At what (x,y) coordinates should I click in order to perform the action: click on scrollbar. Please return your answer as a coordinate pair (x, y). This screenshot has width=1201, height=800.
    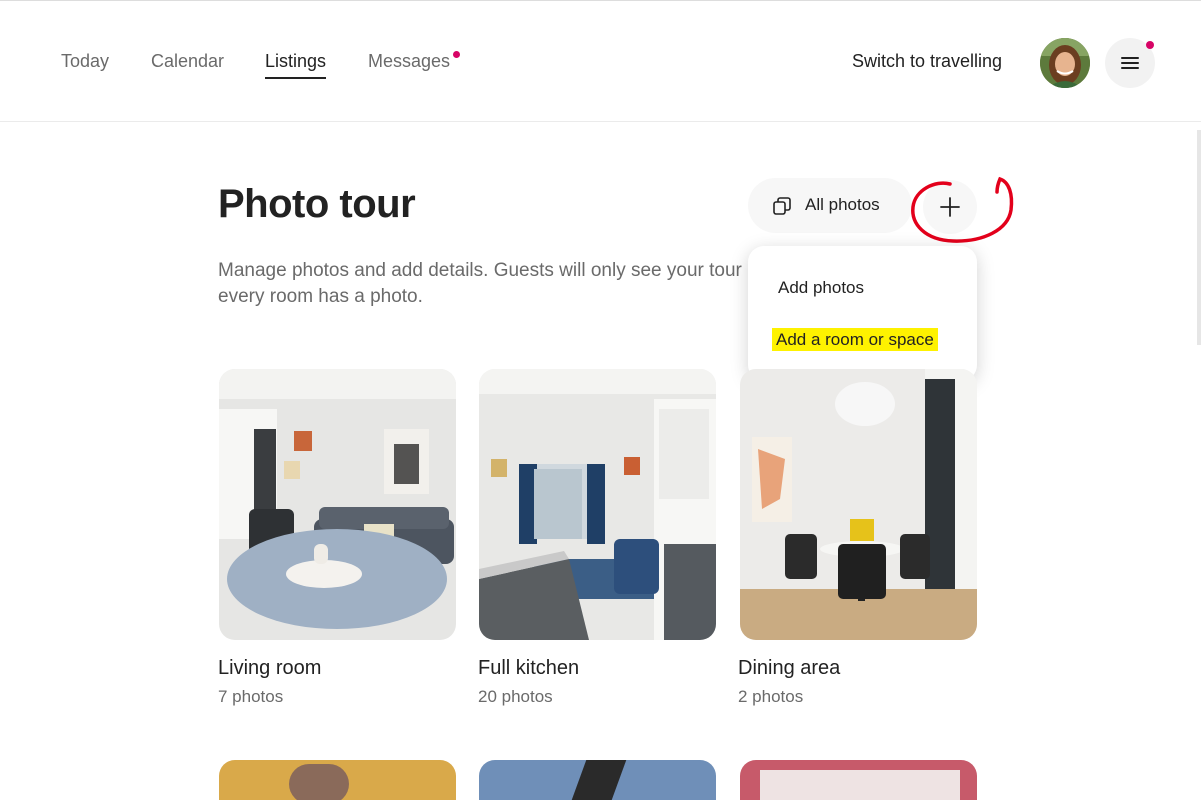
    Looking at the image, I should click on (1199, 237).